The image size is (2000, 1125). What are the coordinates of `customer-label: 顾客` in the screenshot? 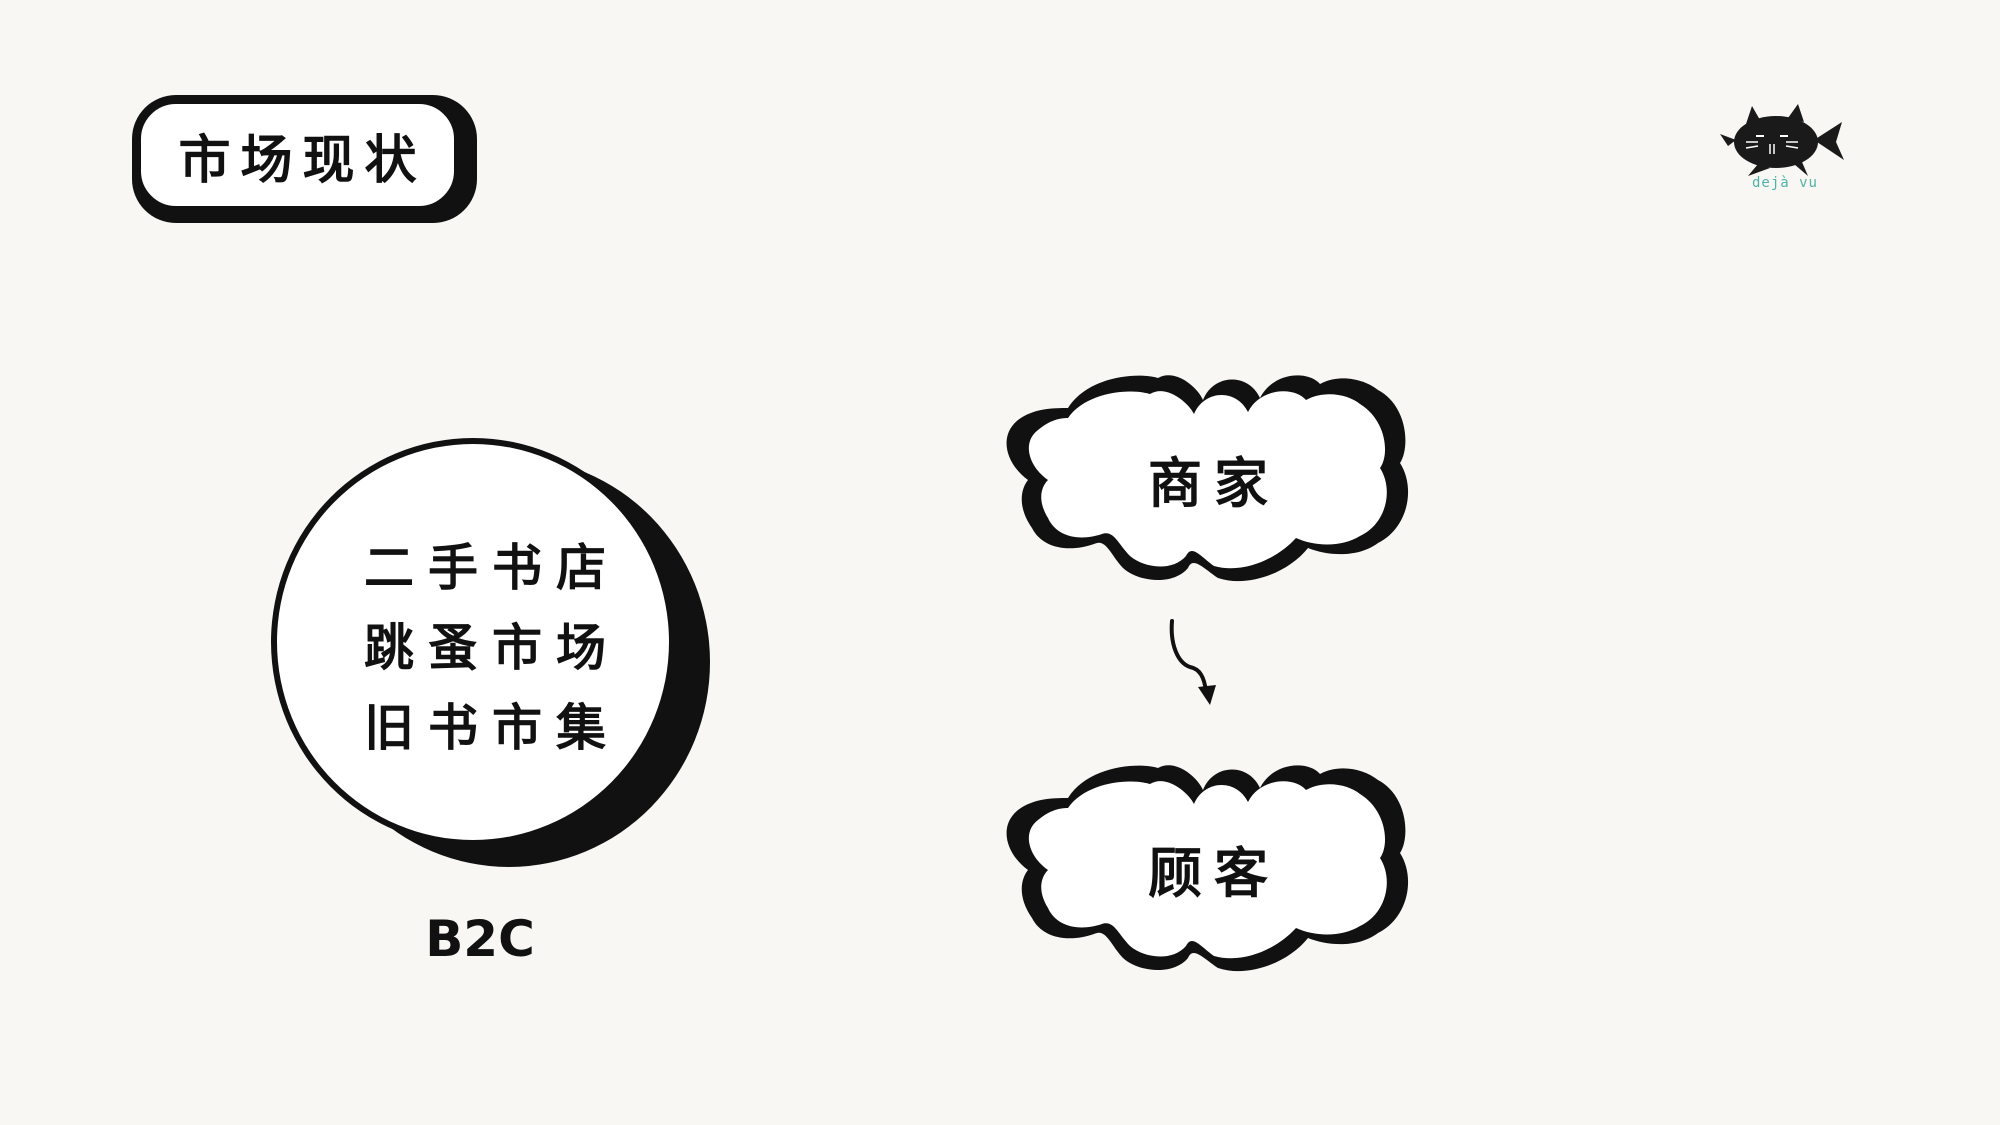 It's located at (1214, 873).